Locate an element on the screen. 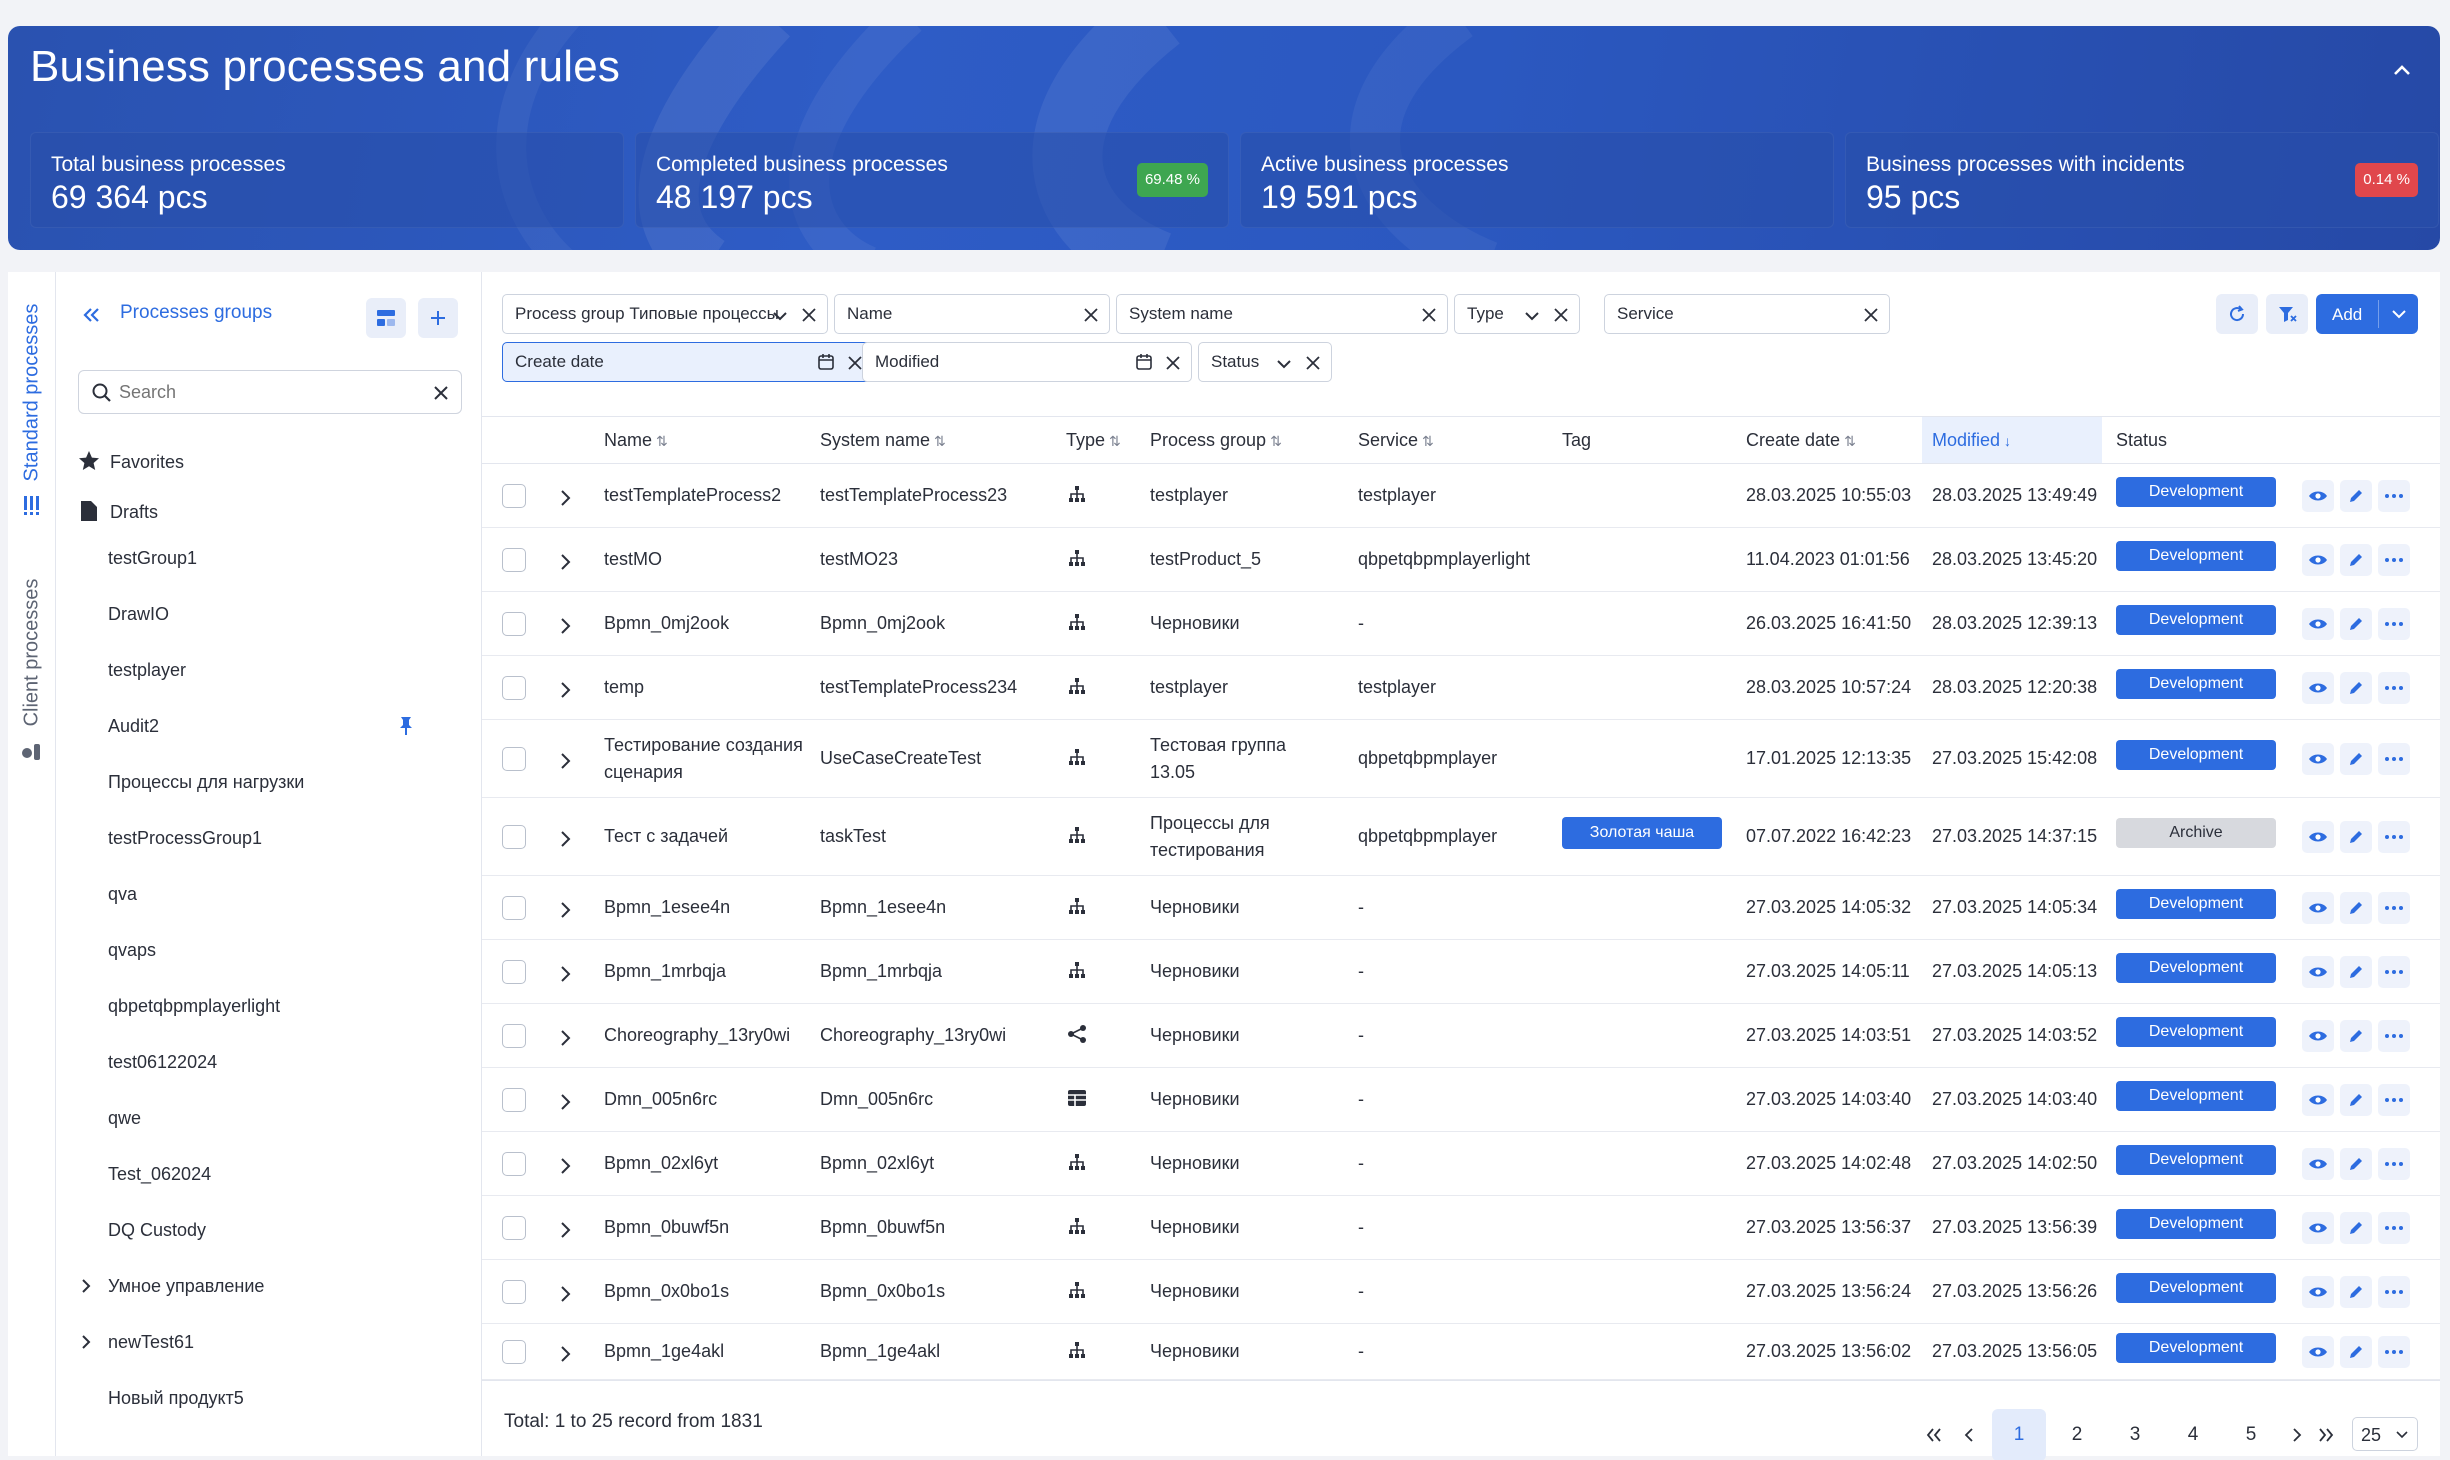 Image resolution: width=2450 pixels, height=1460 pixels. group-item: qva is located at coordinates (269, 894).